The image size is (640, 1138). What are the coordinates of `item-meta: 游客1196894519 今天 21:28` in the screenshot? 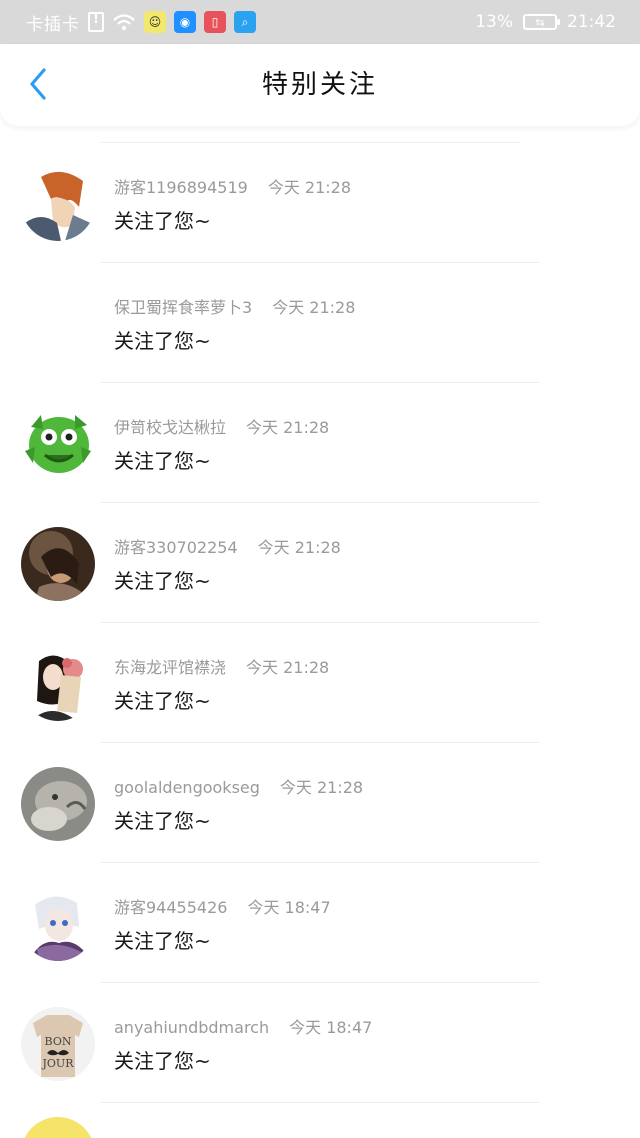 It's located at (232, 186).